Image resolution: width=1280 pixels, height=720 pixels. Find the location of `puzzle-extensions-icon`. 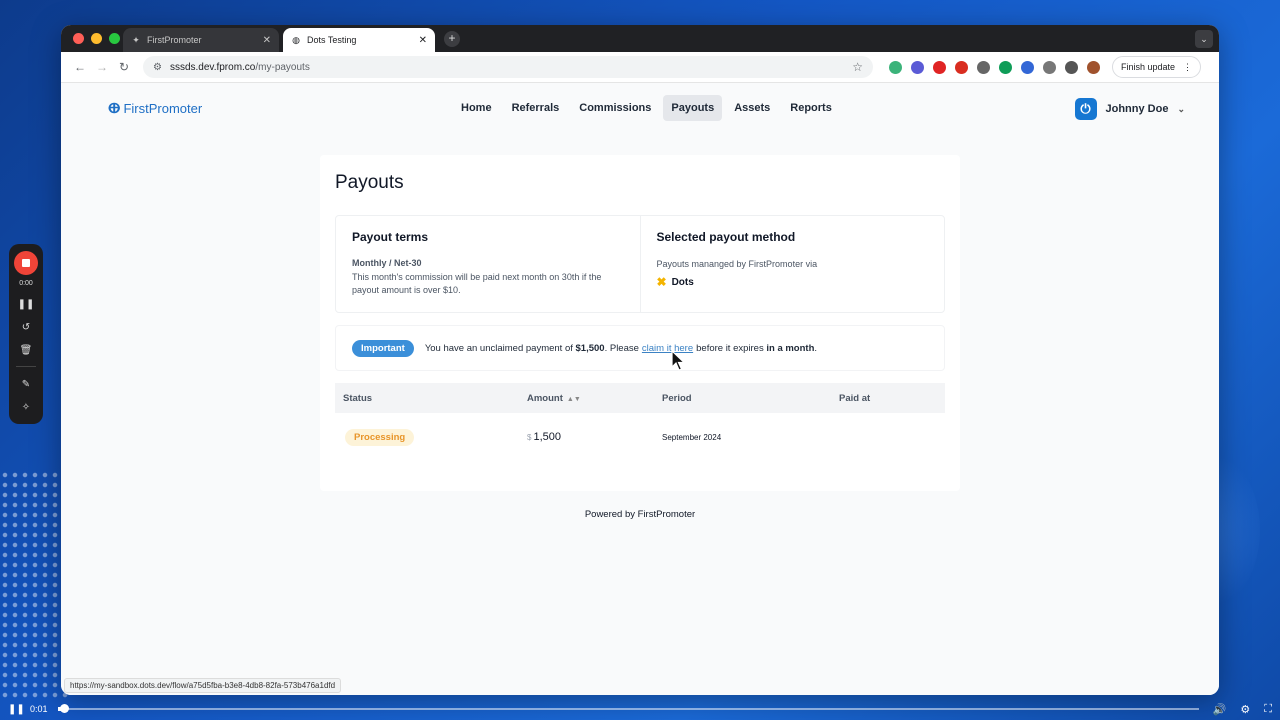

puzzle-extensions-icon is located at coordinates (1049, 67).